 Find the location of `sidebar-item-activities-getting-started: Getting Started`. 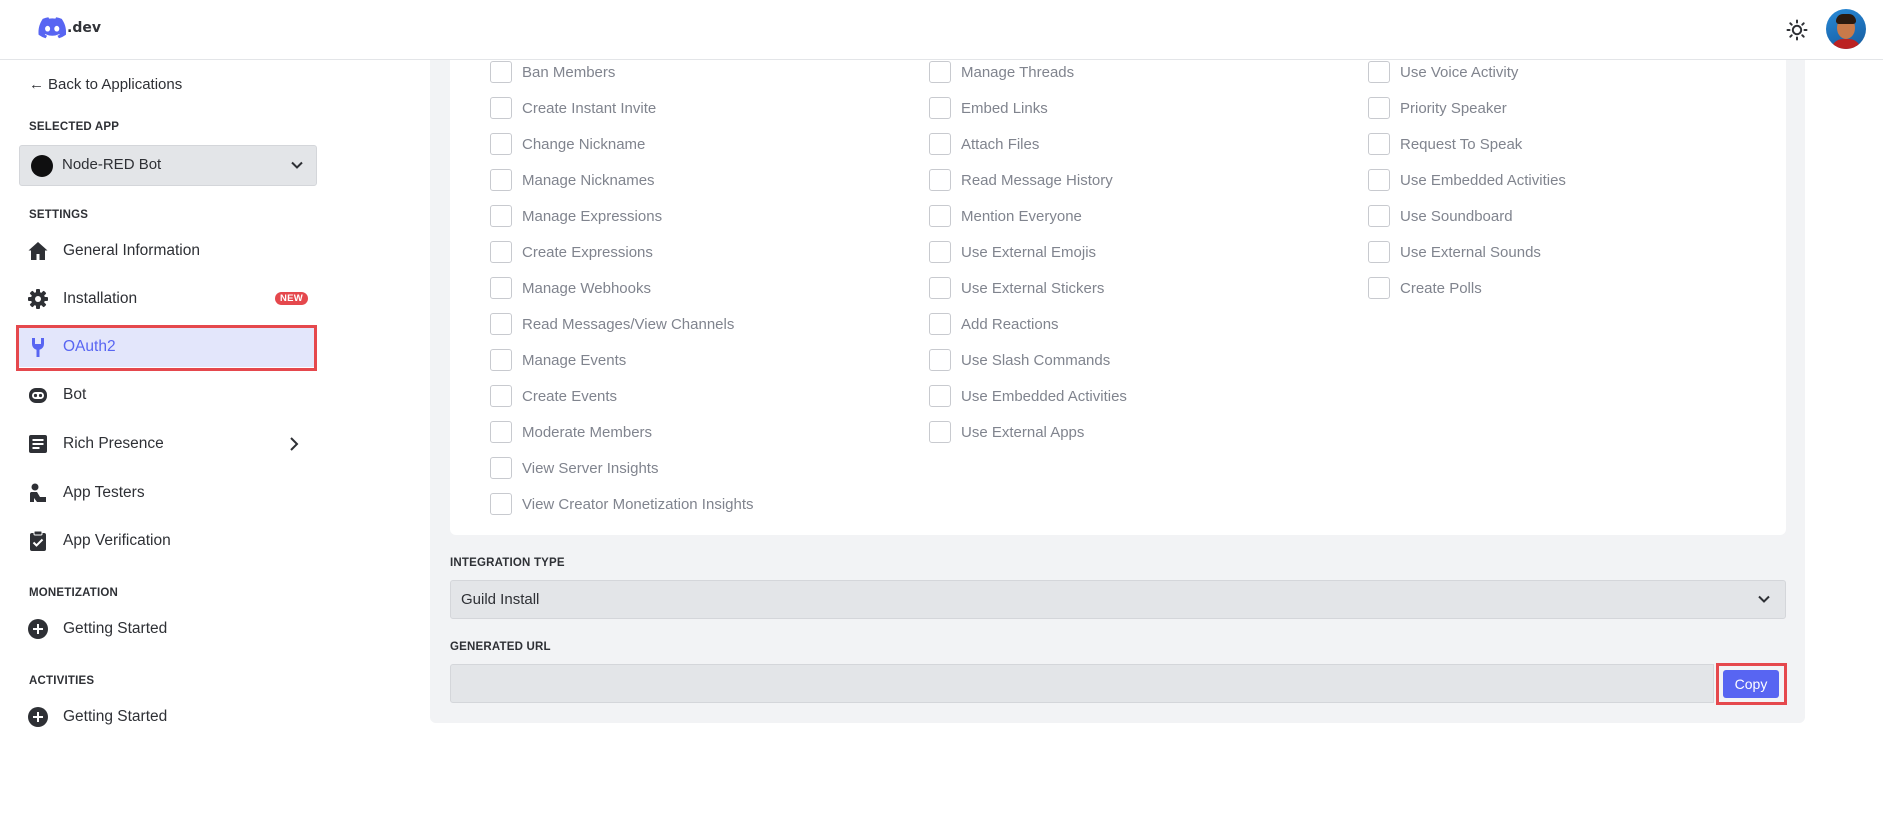

sidebar-item-activities-getting-started: Getting Started is located at coordinates (166, 717).